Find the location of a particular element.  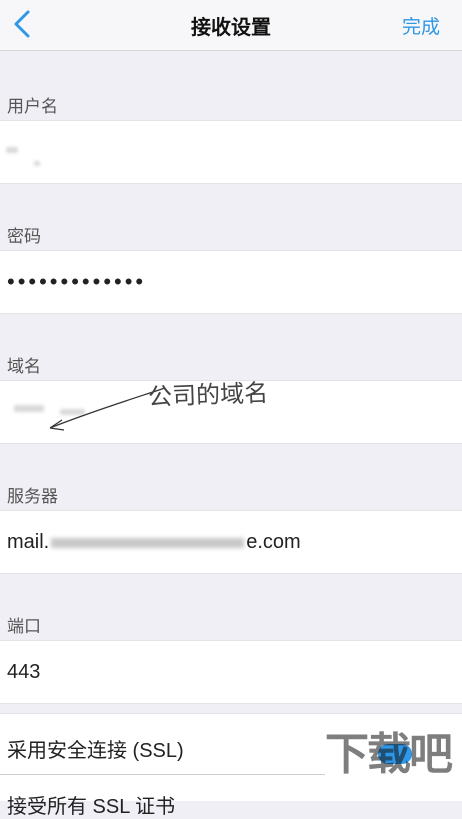

server-label: 服务器 is located at coordinates (32, 496).